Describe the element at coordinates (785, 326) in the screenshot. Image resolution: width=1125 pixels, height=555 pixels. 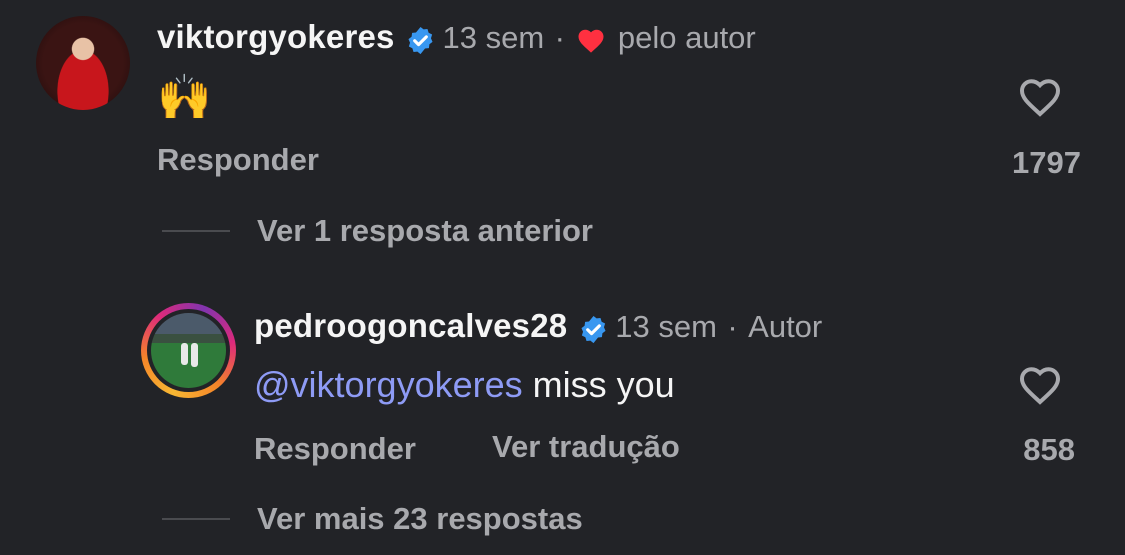
I see `author-tag: Autor` at that location.